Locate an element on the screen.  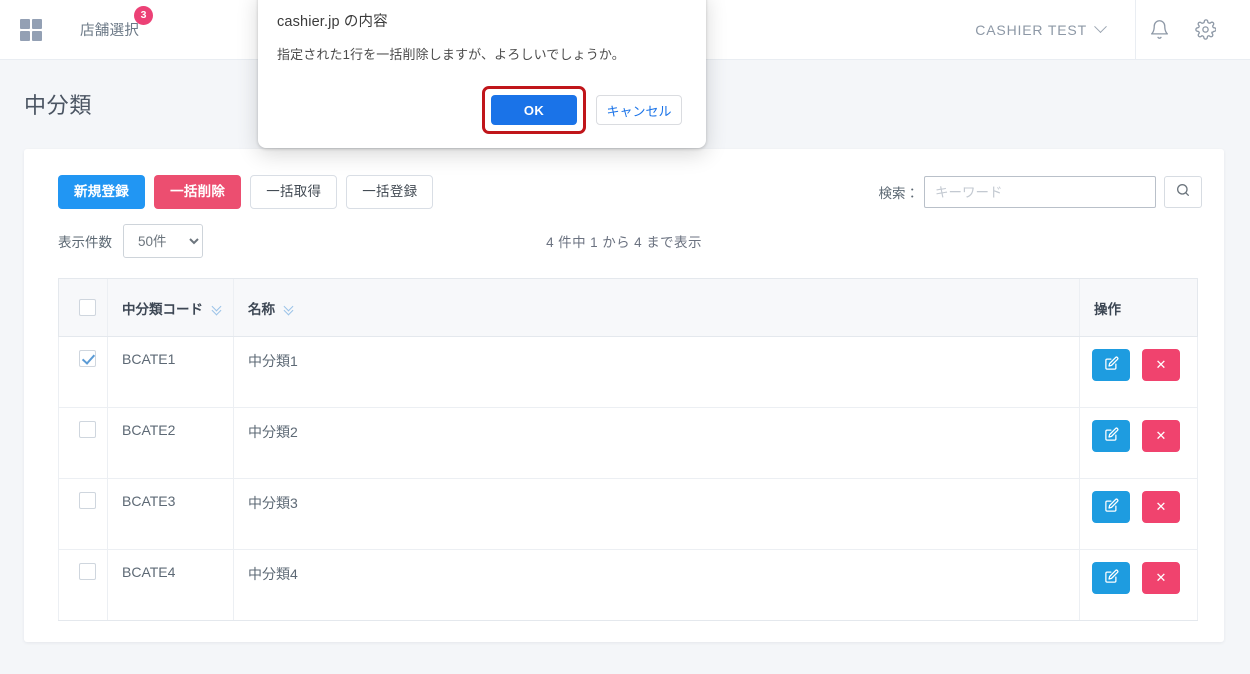
page-size-select: 50件 is located at coordinates (163, 241).